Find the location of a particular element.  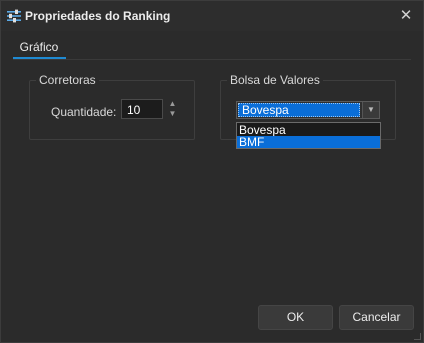

cancel-button: Cancelar is located at coordinates (376, 317).